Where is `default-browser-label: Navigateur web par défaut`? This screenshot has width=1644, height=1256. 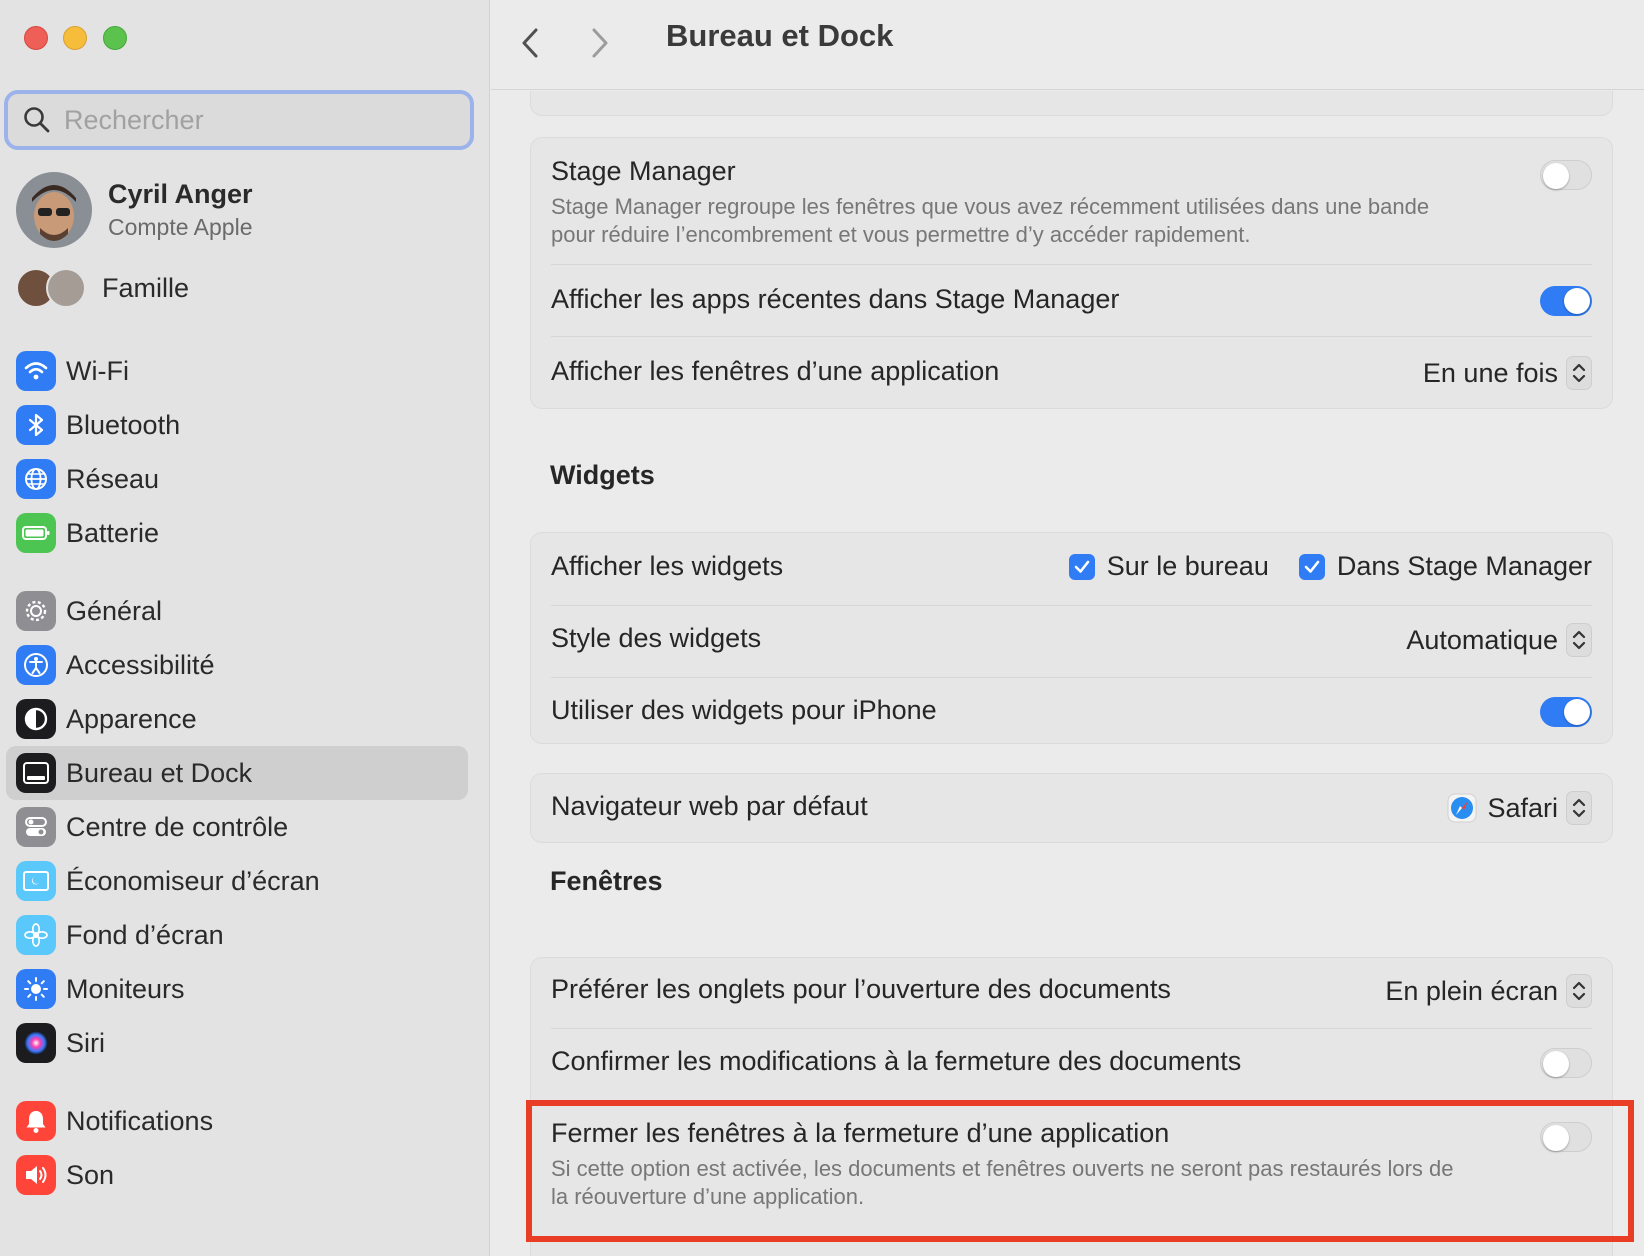 default-browser-label: Navigateur web par défaut is located at coordinates (709, 806).